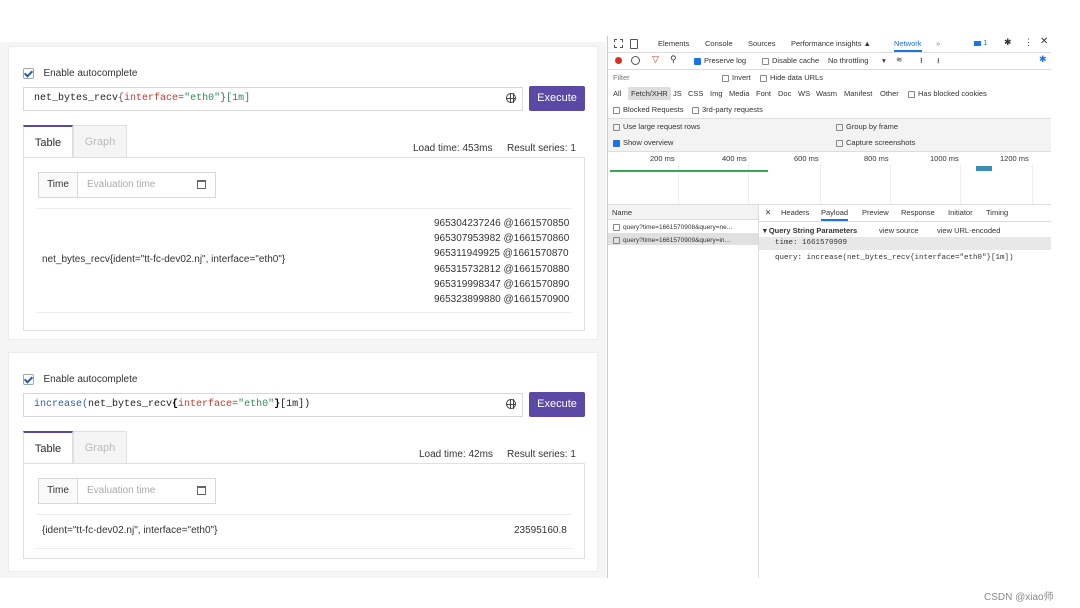 This screenshot has height=608, width=1080. I want to click on kebab-menu-icon: ⋮, so click(1028, 42).